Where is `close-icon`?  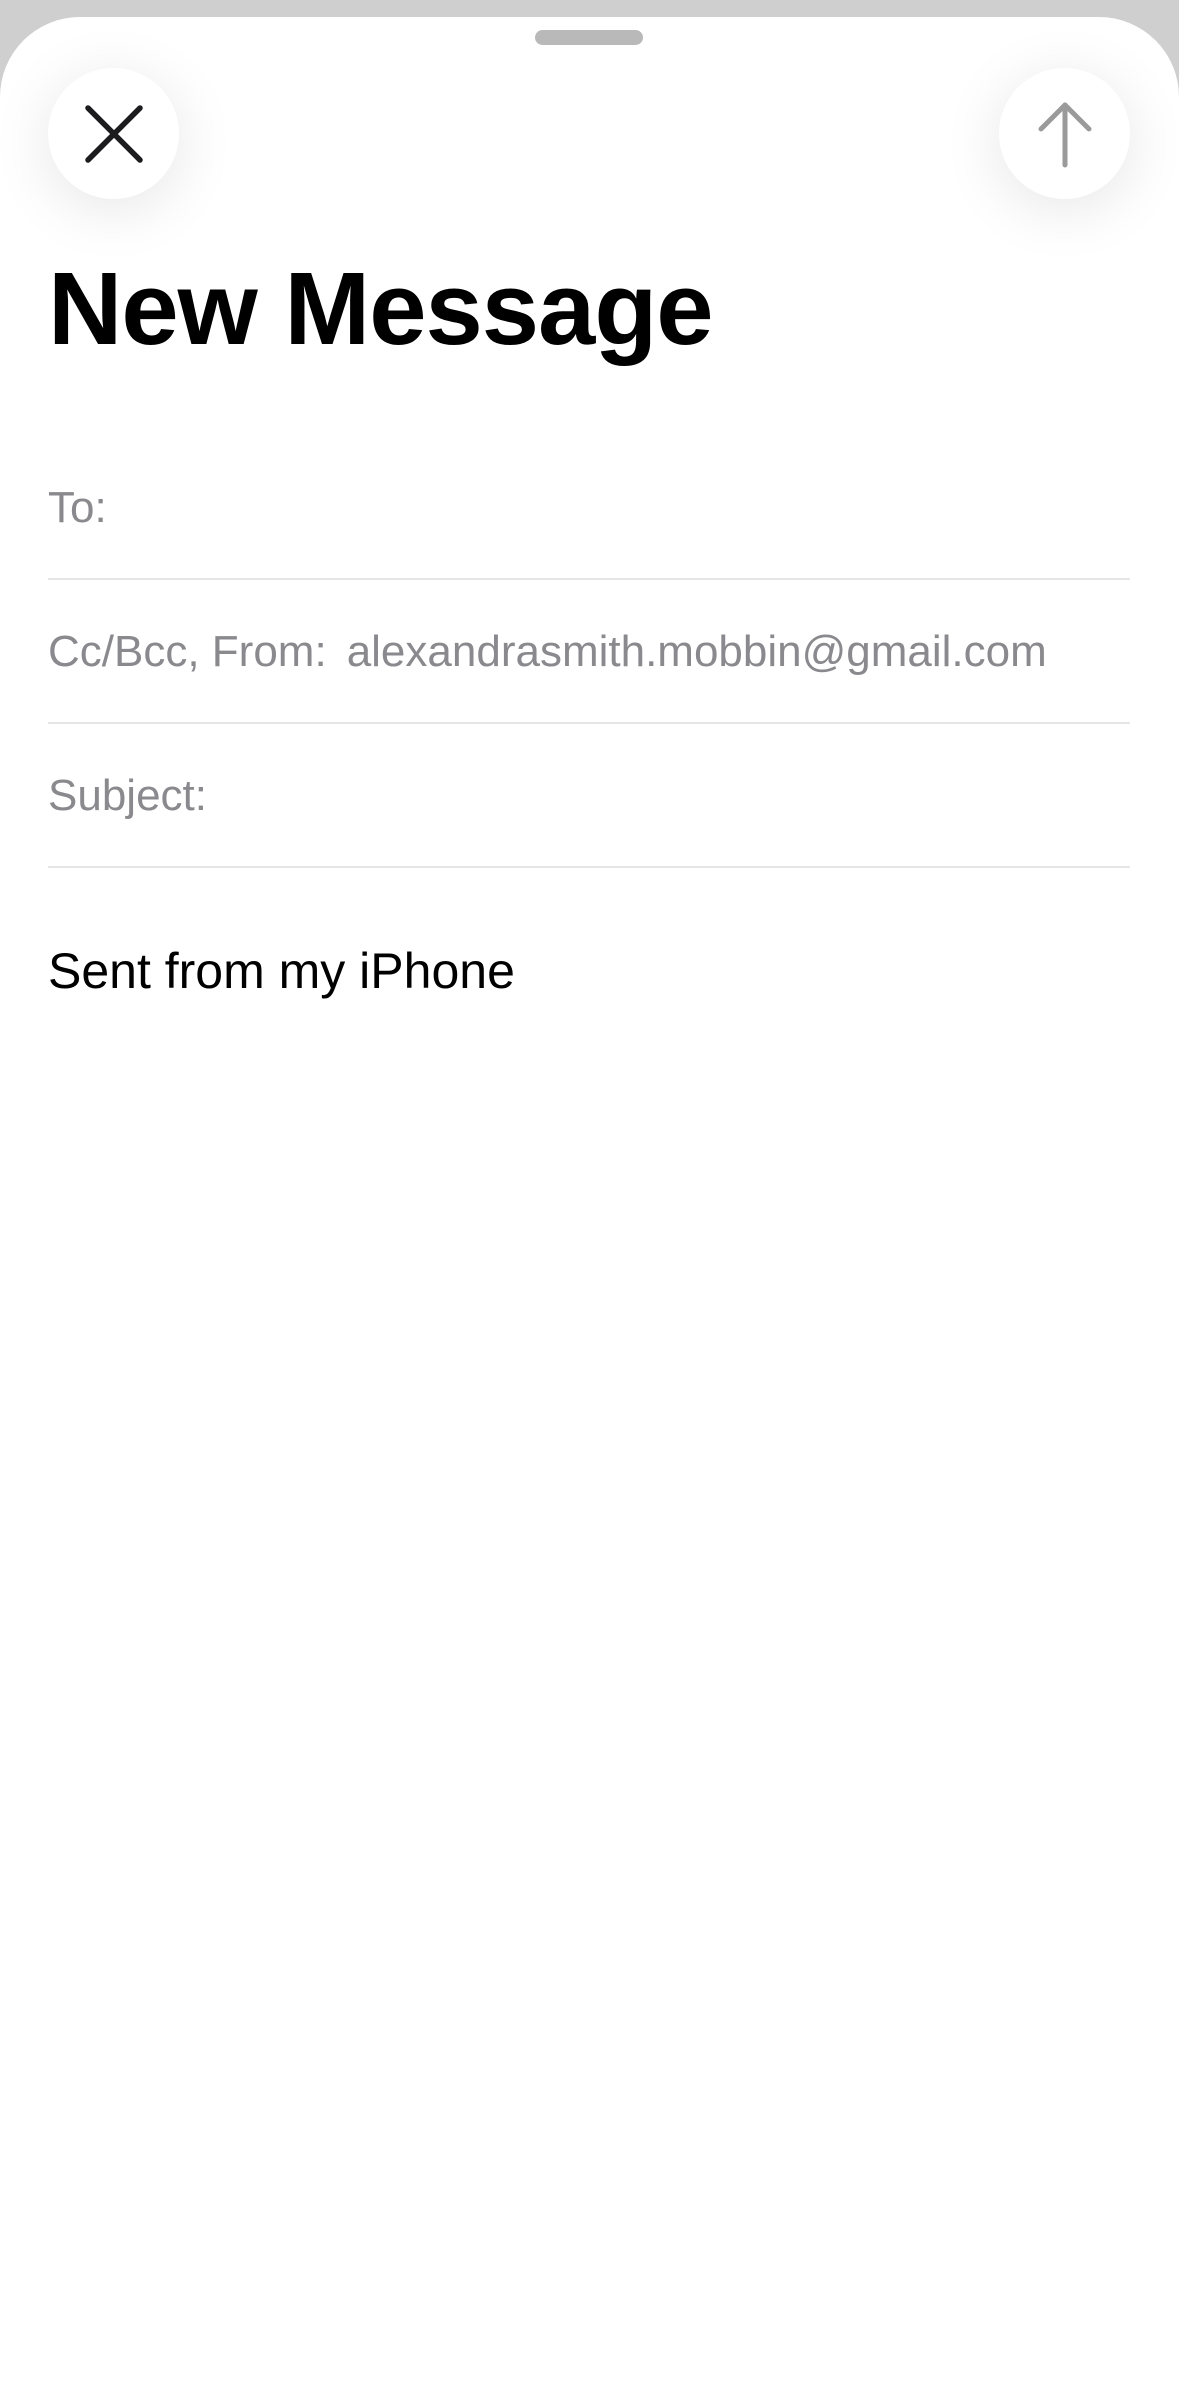 close-icon is located at coordinates (113, 133).